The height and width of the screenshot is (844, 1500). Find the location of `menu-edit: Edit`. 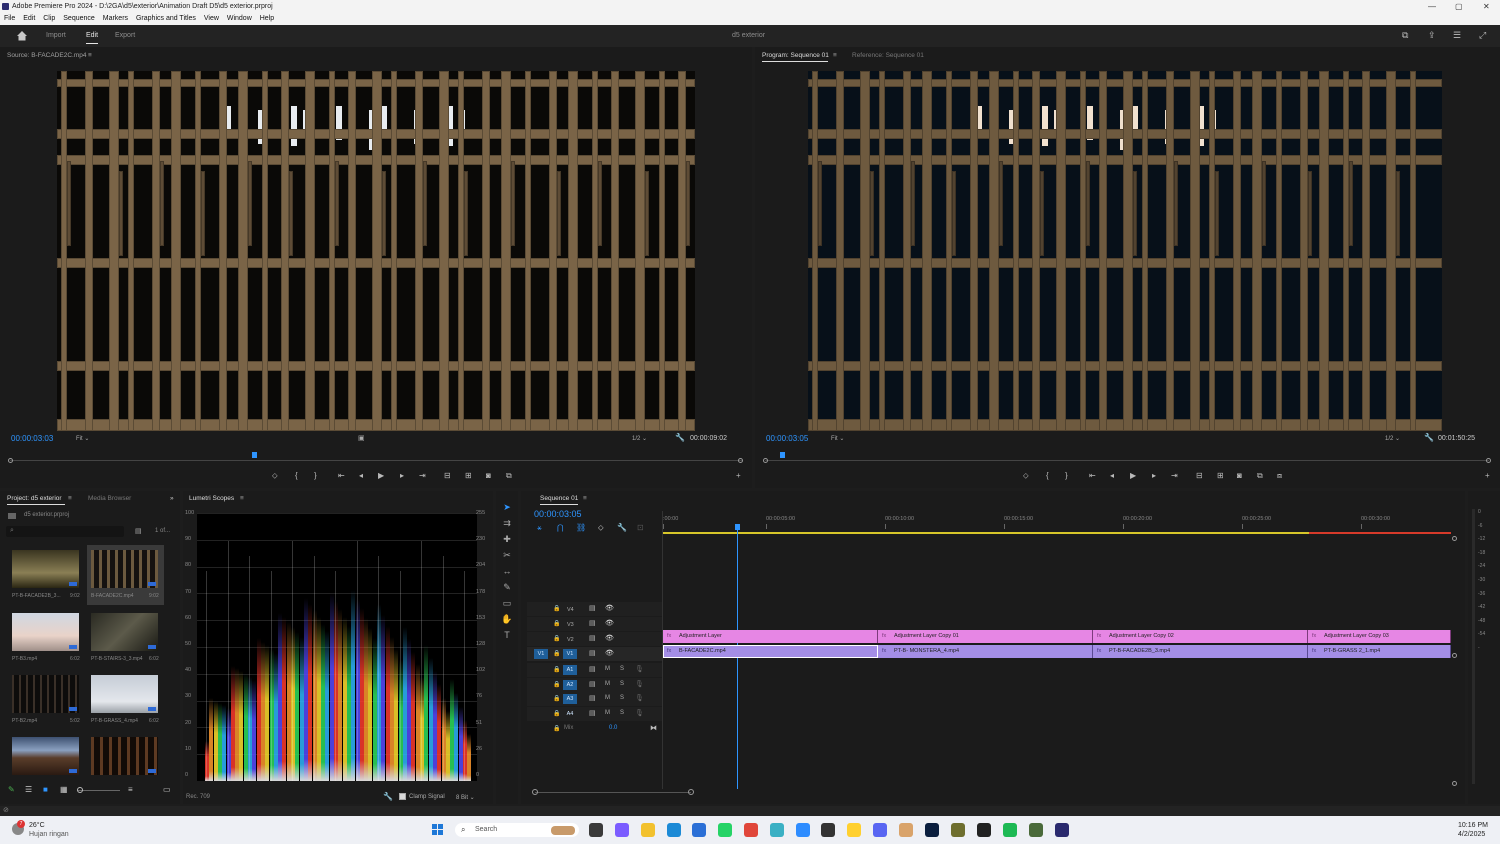

menu-edit: Edit is located at coordinates (29, 18).